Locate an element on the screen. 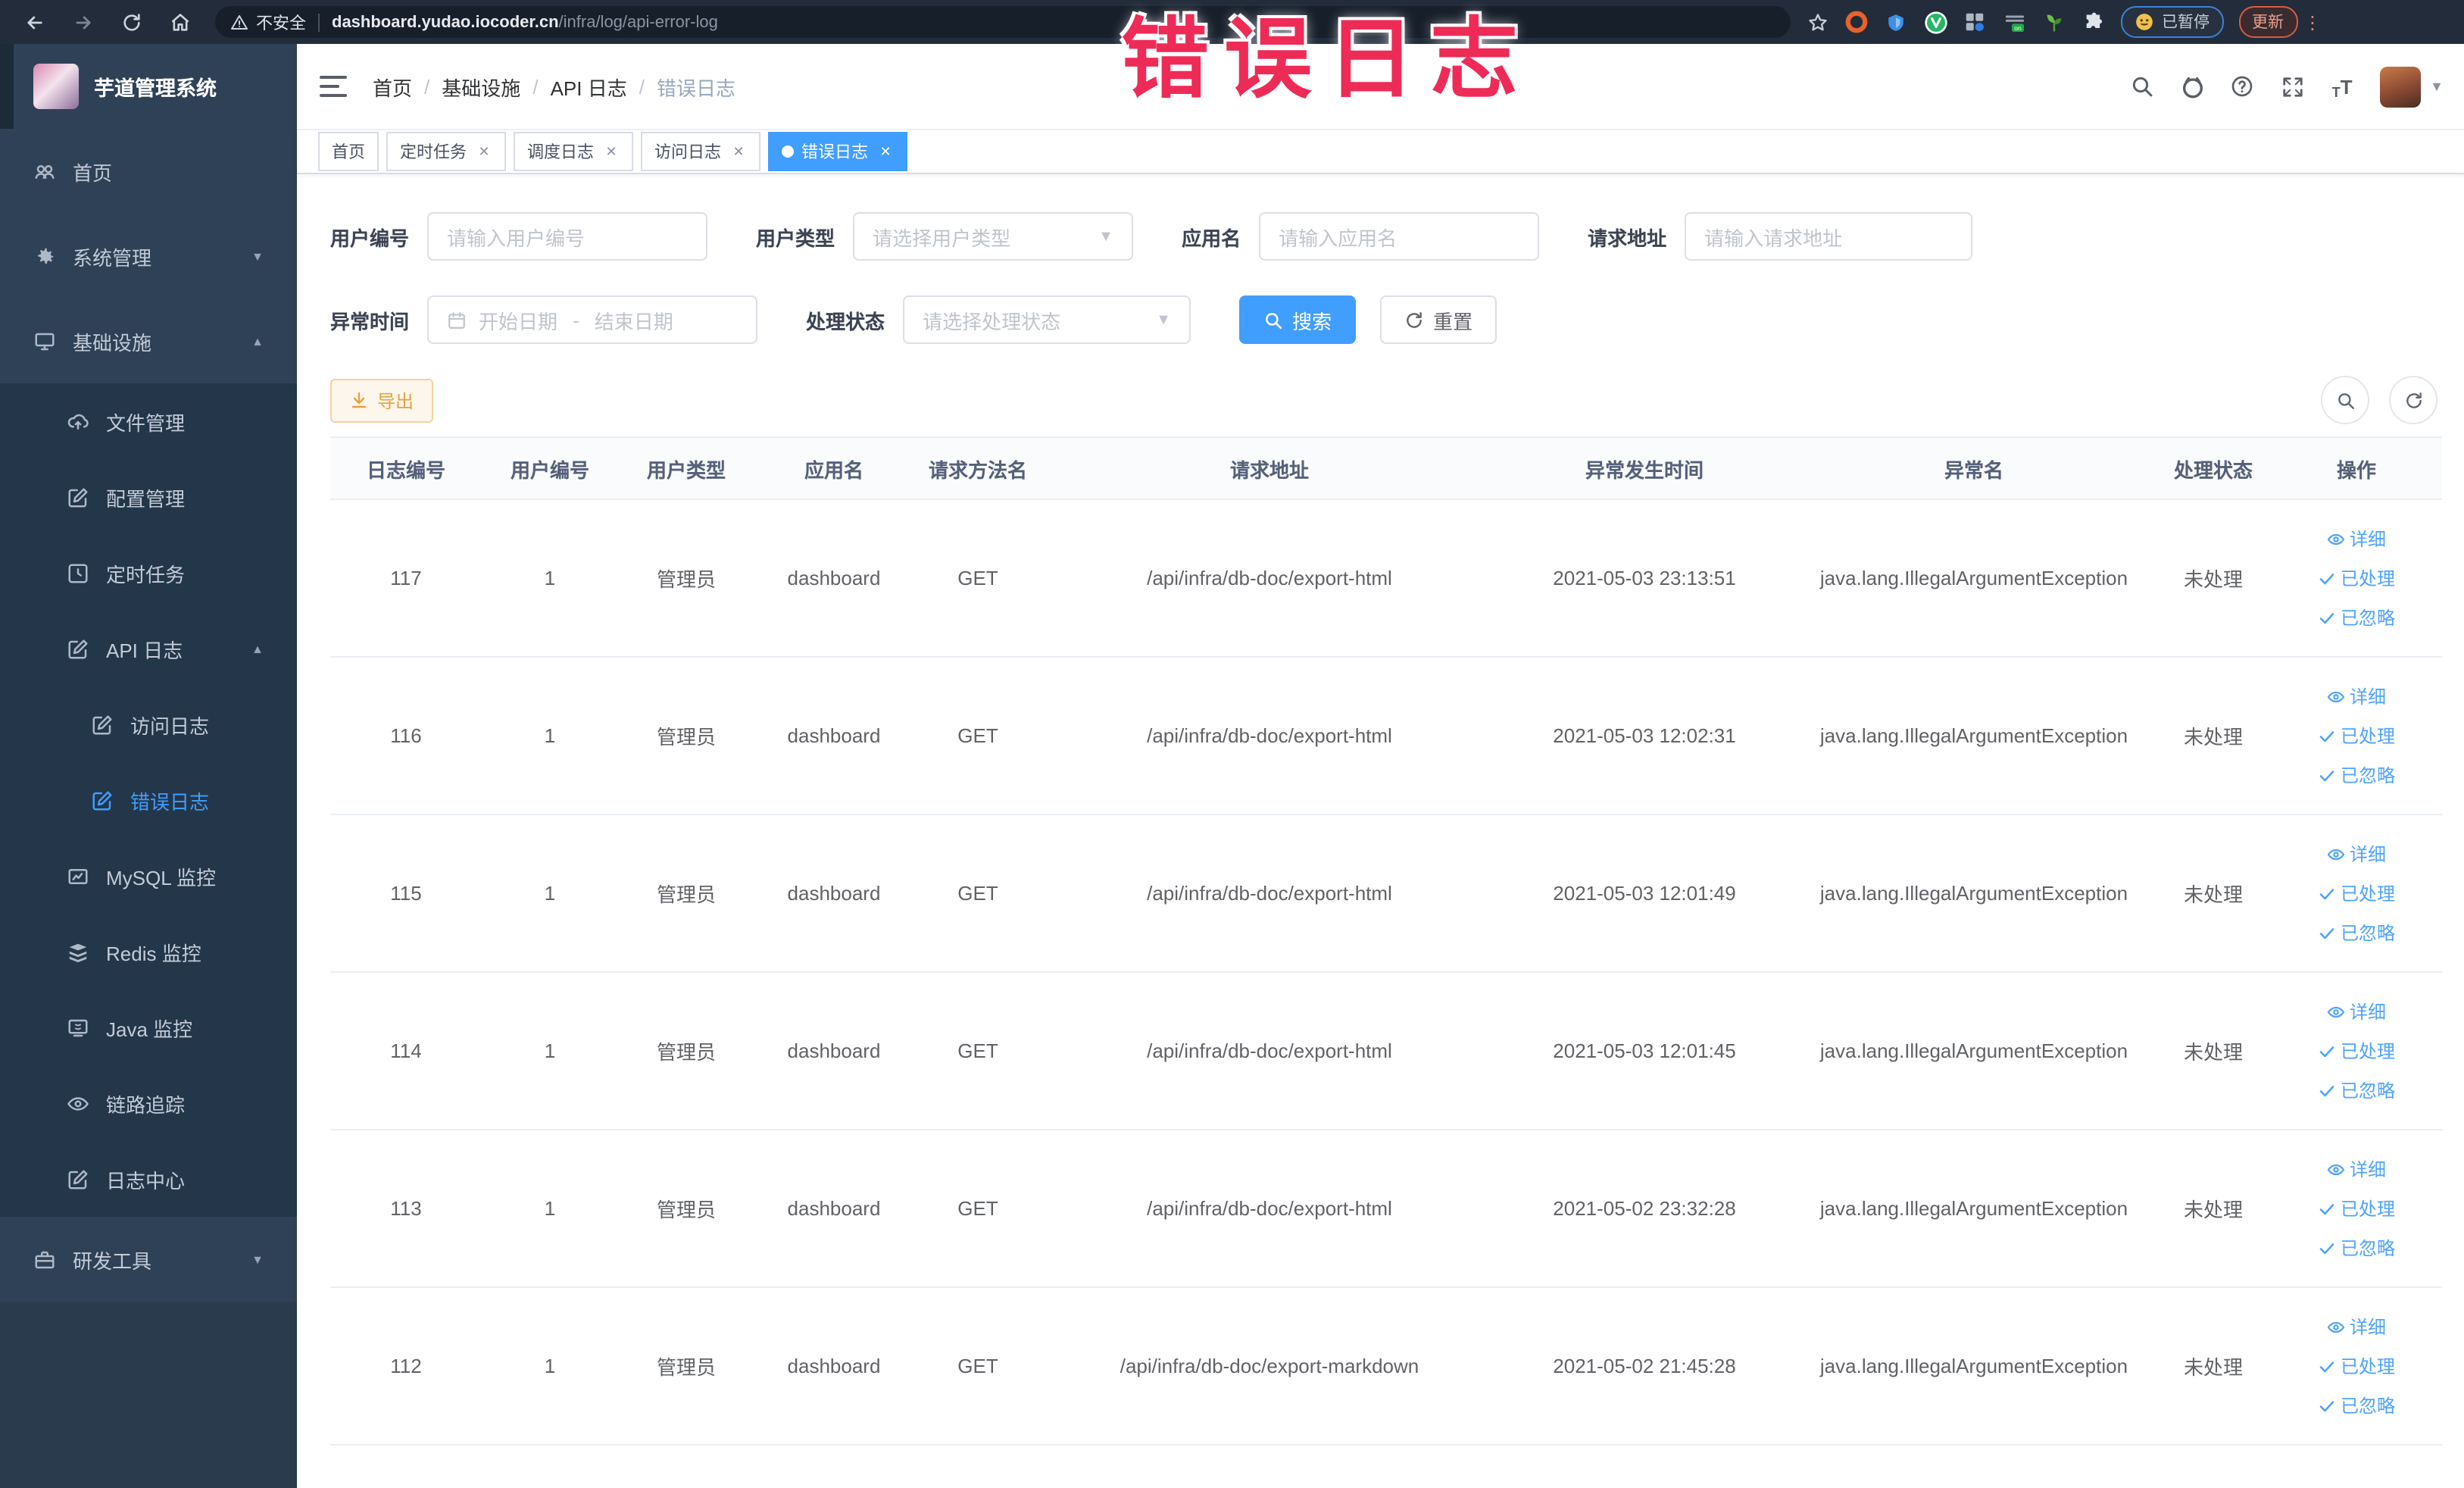 The height and width of the screenshot is (1488, 2464). cell-exception-time: 2021-05-02 21:45:28 is located at coordinates (1644, 1366).